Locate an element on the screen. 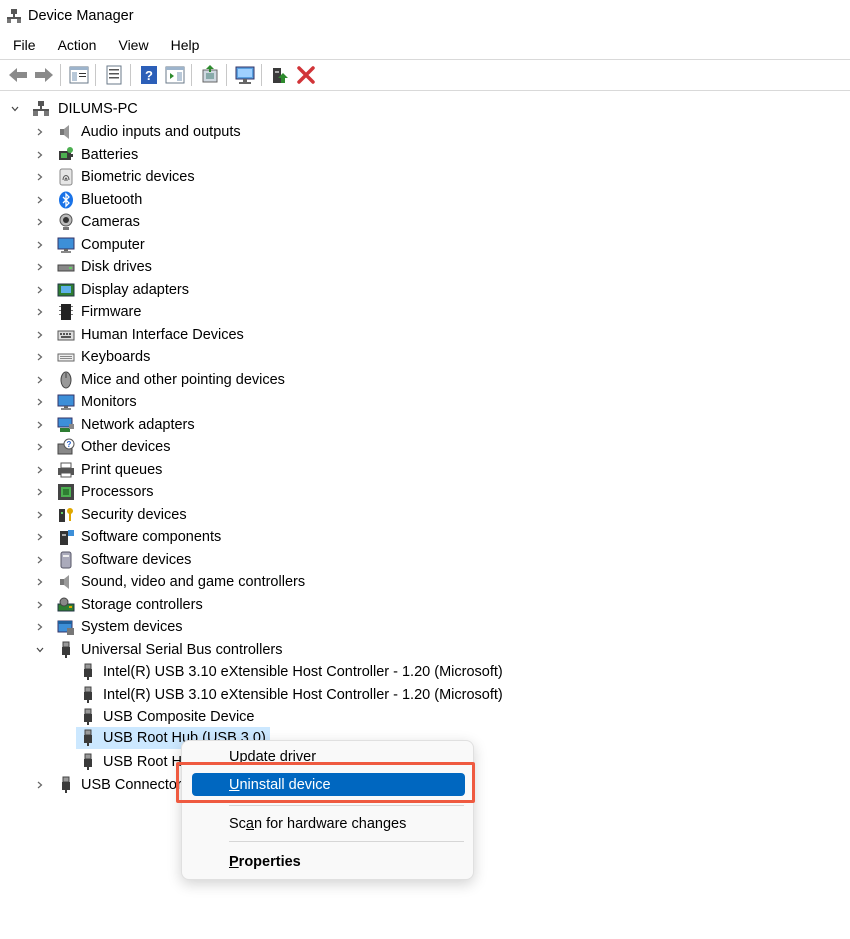 The image size is (850, 939). tree-item-label: Cameras is located at coordinates (110, 222).